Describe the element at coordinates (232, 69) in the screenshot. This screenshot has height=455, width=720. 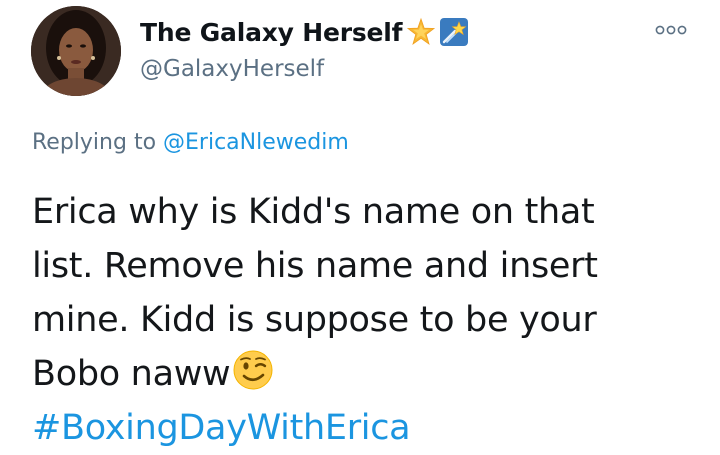
I see `user-handle: @GalaxyHerself` at that location.